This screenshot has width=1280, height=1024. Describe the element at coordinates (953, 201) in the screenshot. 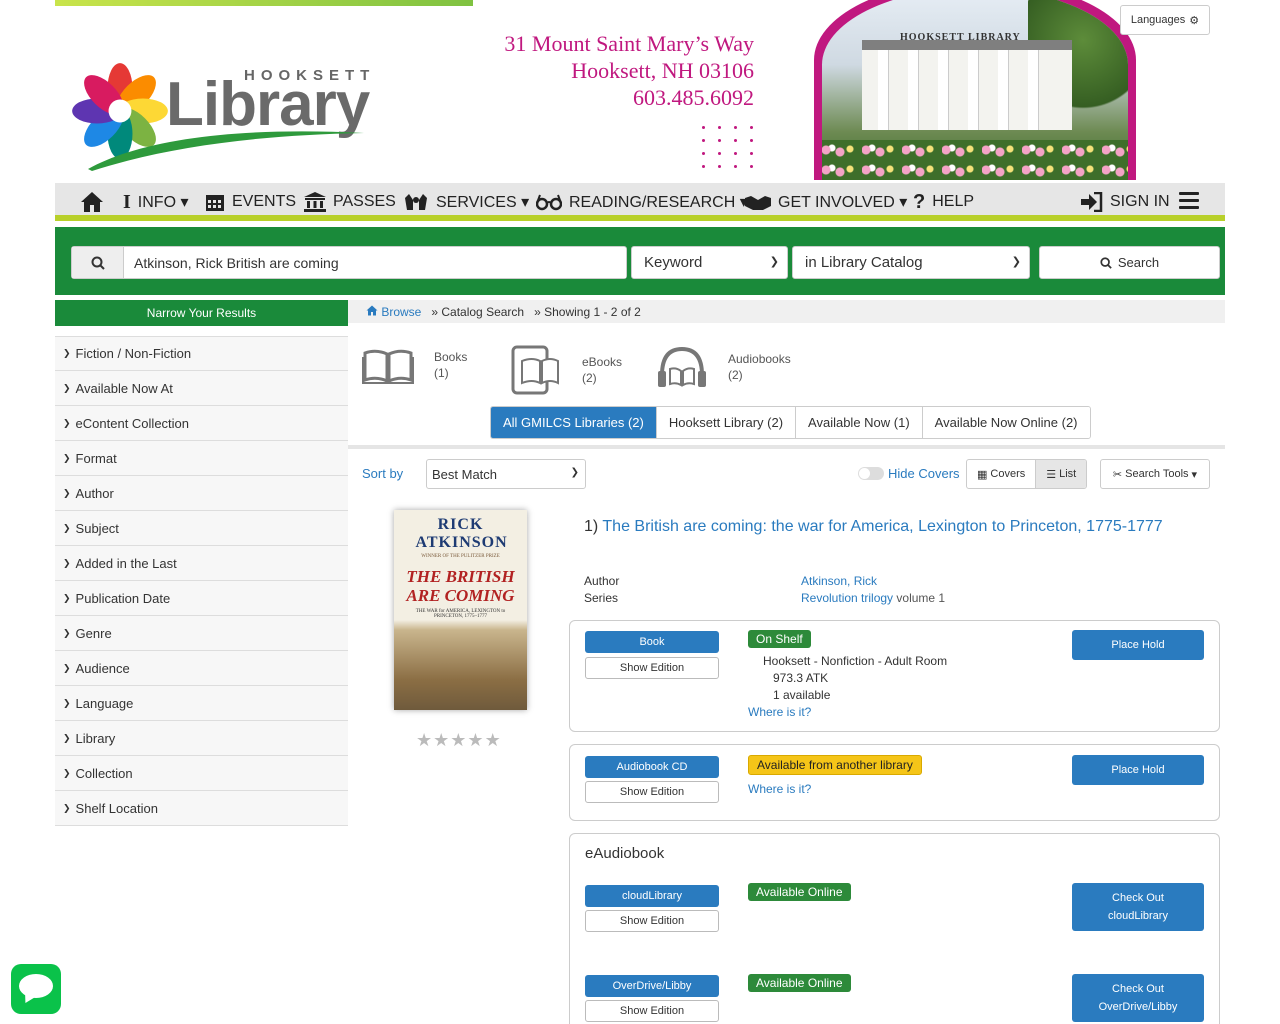

I see `nav-help-label: HELP` at that location.